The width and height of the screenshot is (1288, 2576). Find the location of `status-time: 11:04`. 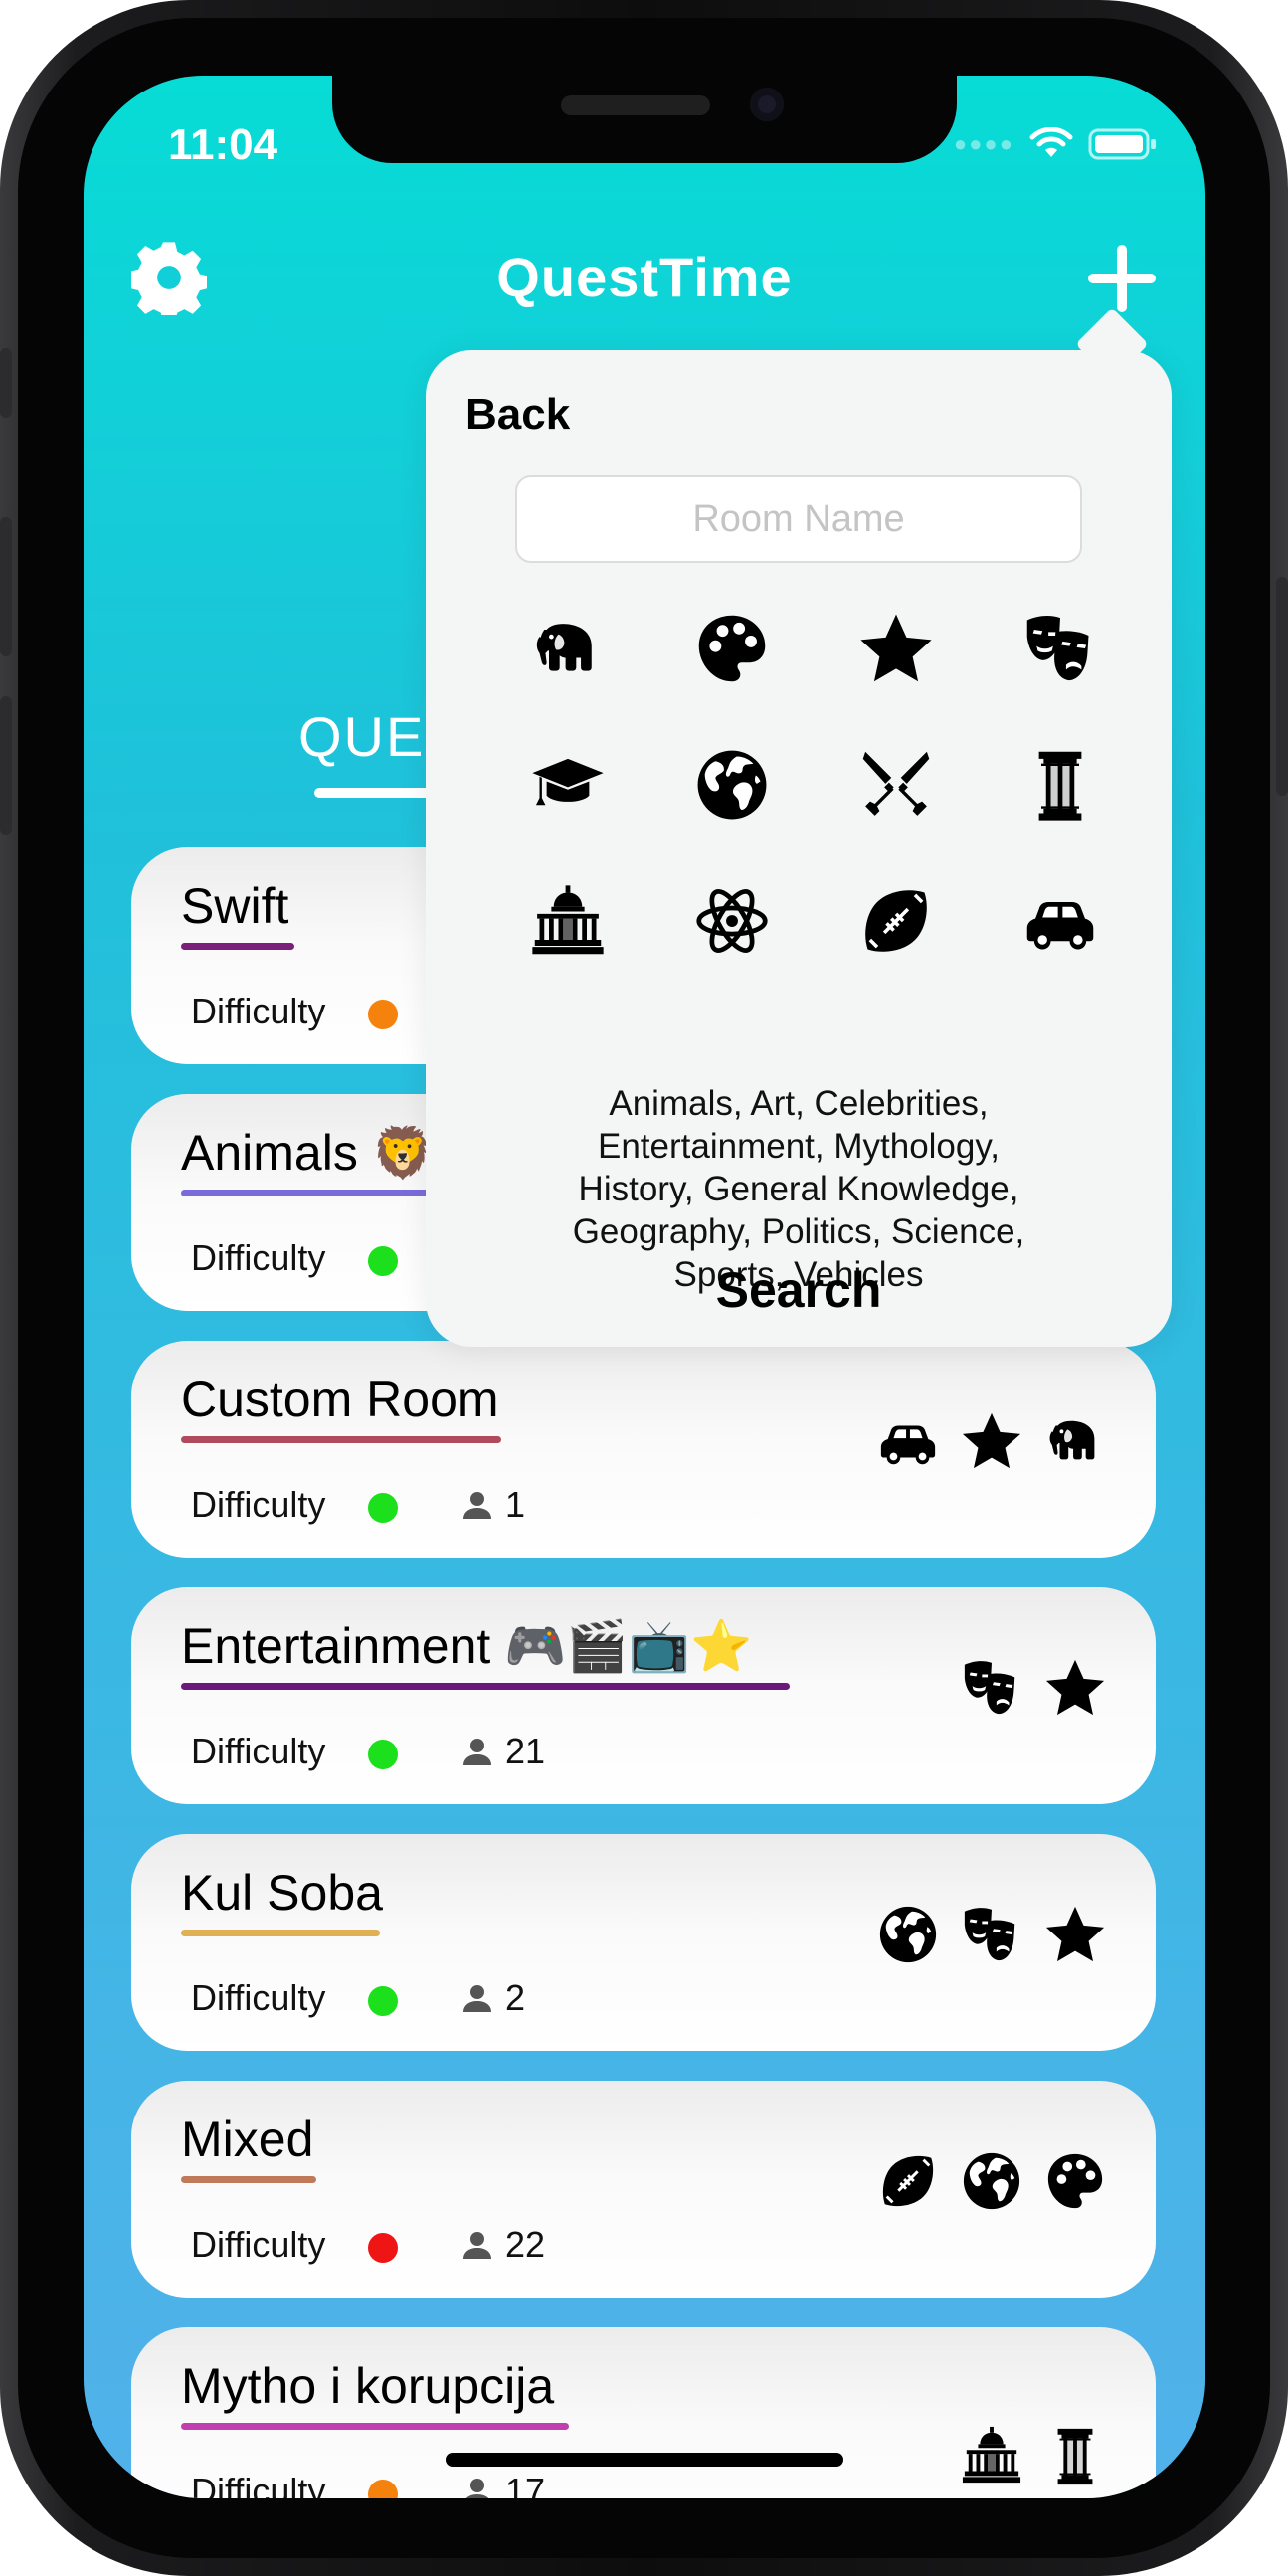

status-time: 11:04 is located at coordinates (223, 144).